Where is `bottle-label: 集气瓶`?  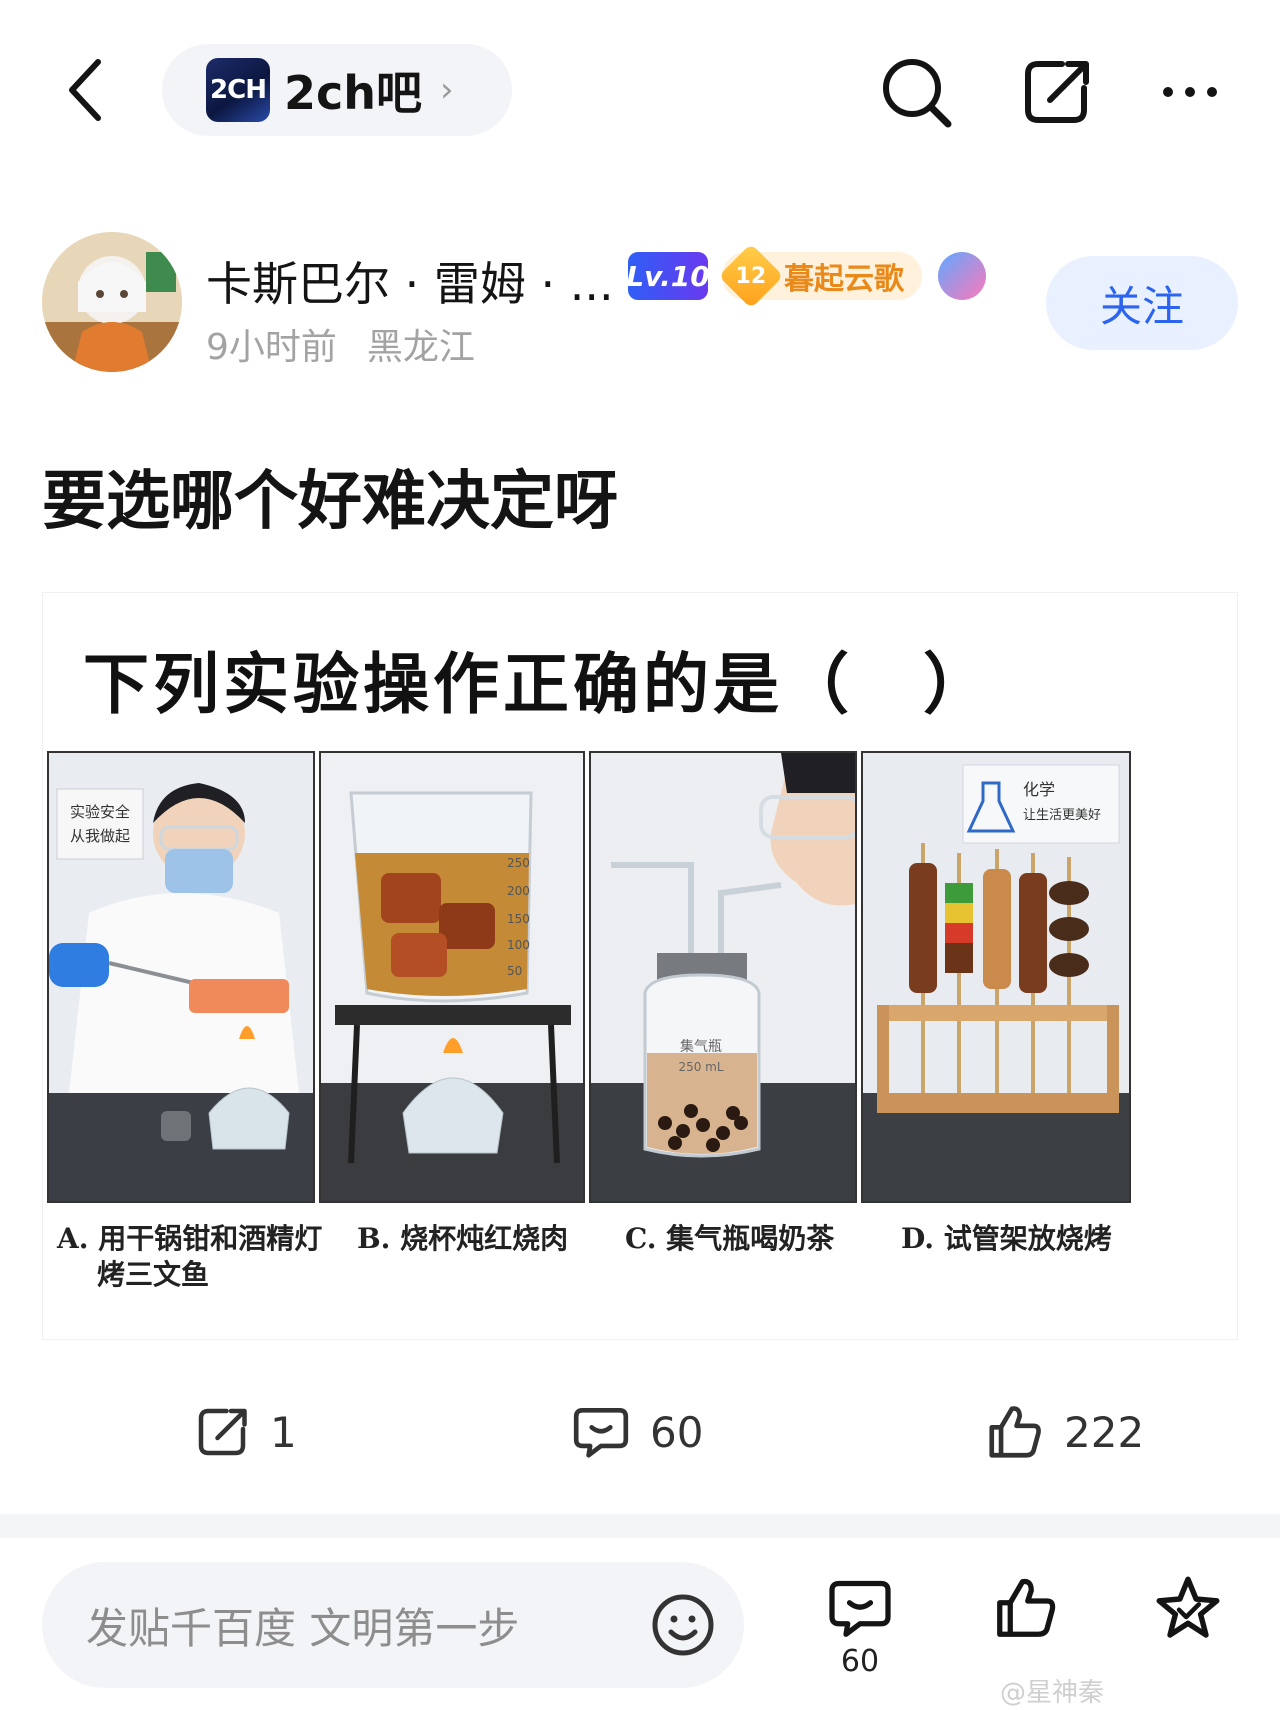
bottle-label: 集气瓶 is located at coordinates (701, 1046).